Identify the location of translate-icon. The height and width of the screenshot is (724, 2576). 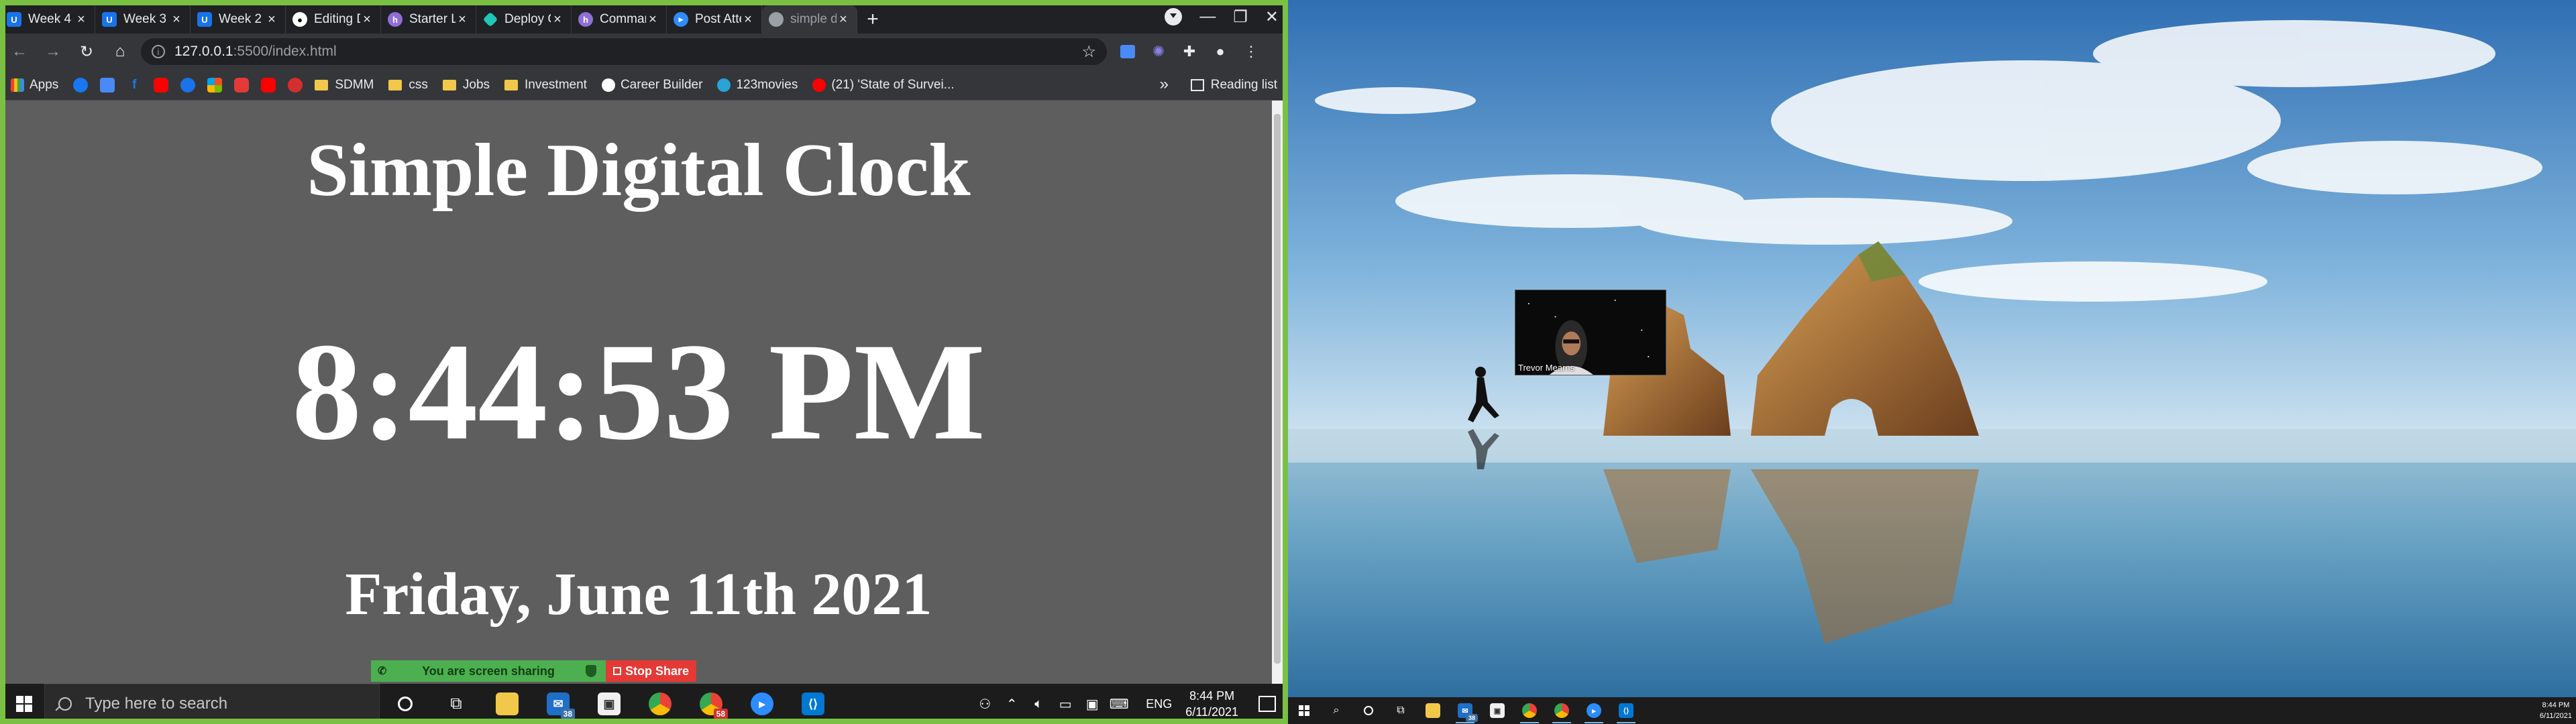
(107, 85).